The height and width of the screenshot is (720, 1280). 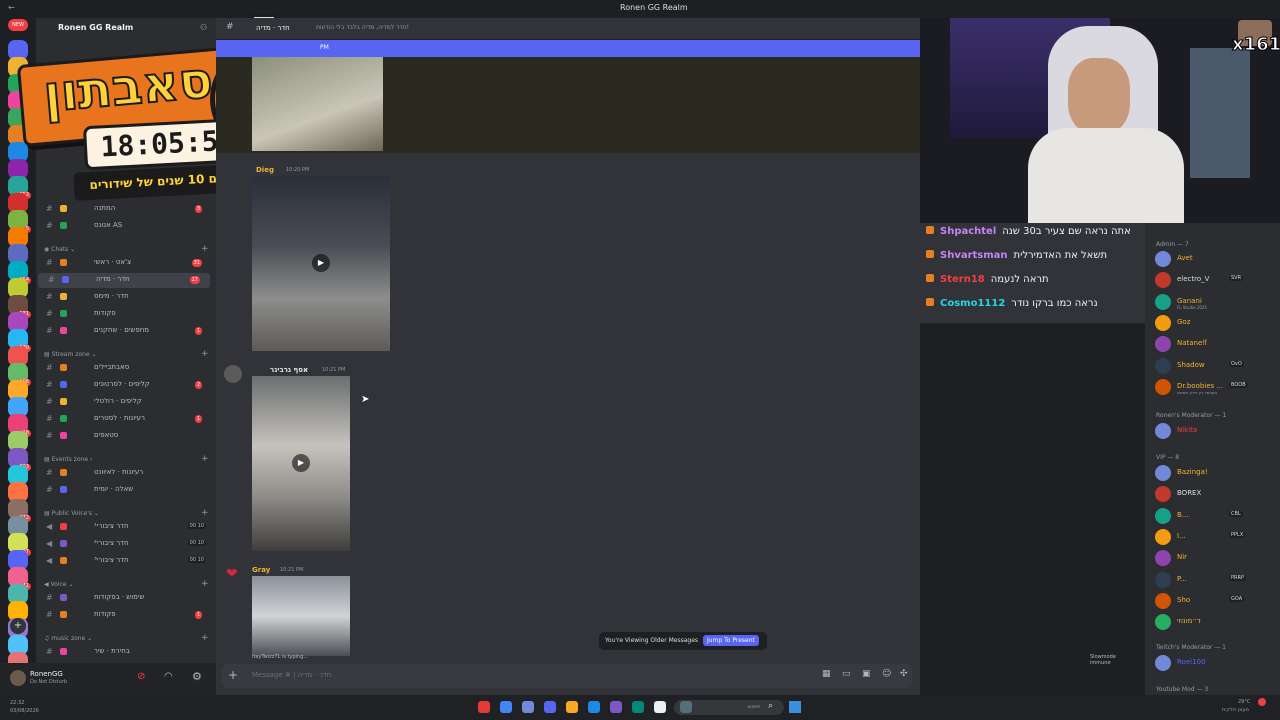 I want to click on channel-item: ◀ חדר ציבורי² 00 10, so click(x=124, y=544).